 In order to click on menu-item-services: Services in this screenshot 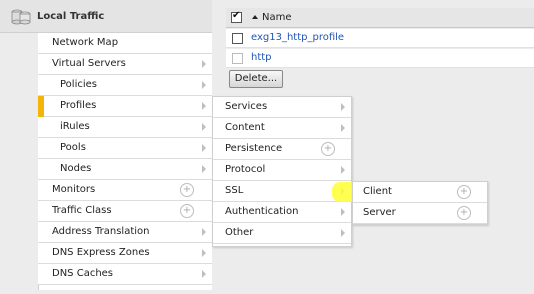, I will do `click(282, 107)`.